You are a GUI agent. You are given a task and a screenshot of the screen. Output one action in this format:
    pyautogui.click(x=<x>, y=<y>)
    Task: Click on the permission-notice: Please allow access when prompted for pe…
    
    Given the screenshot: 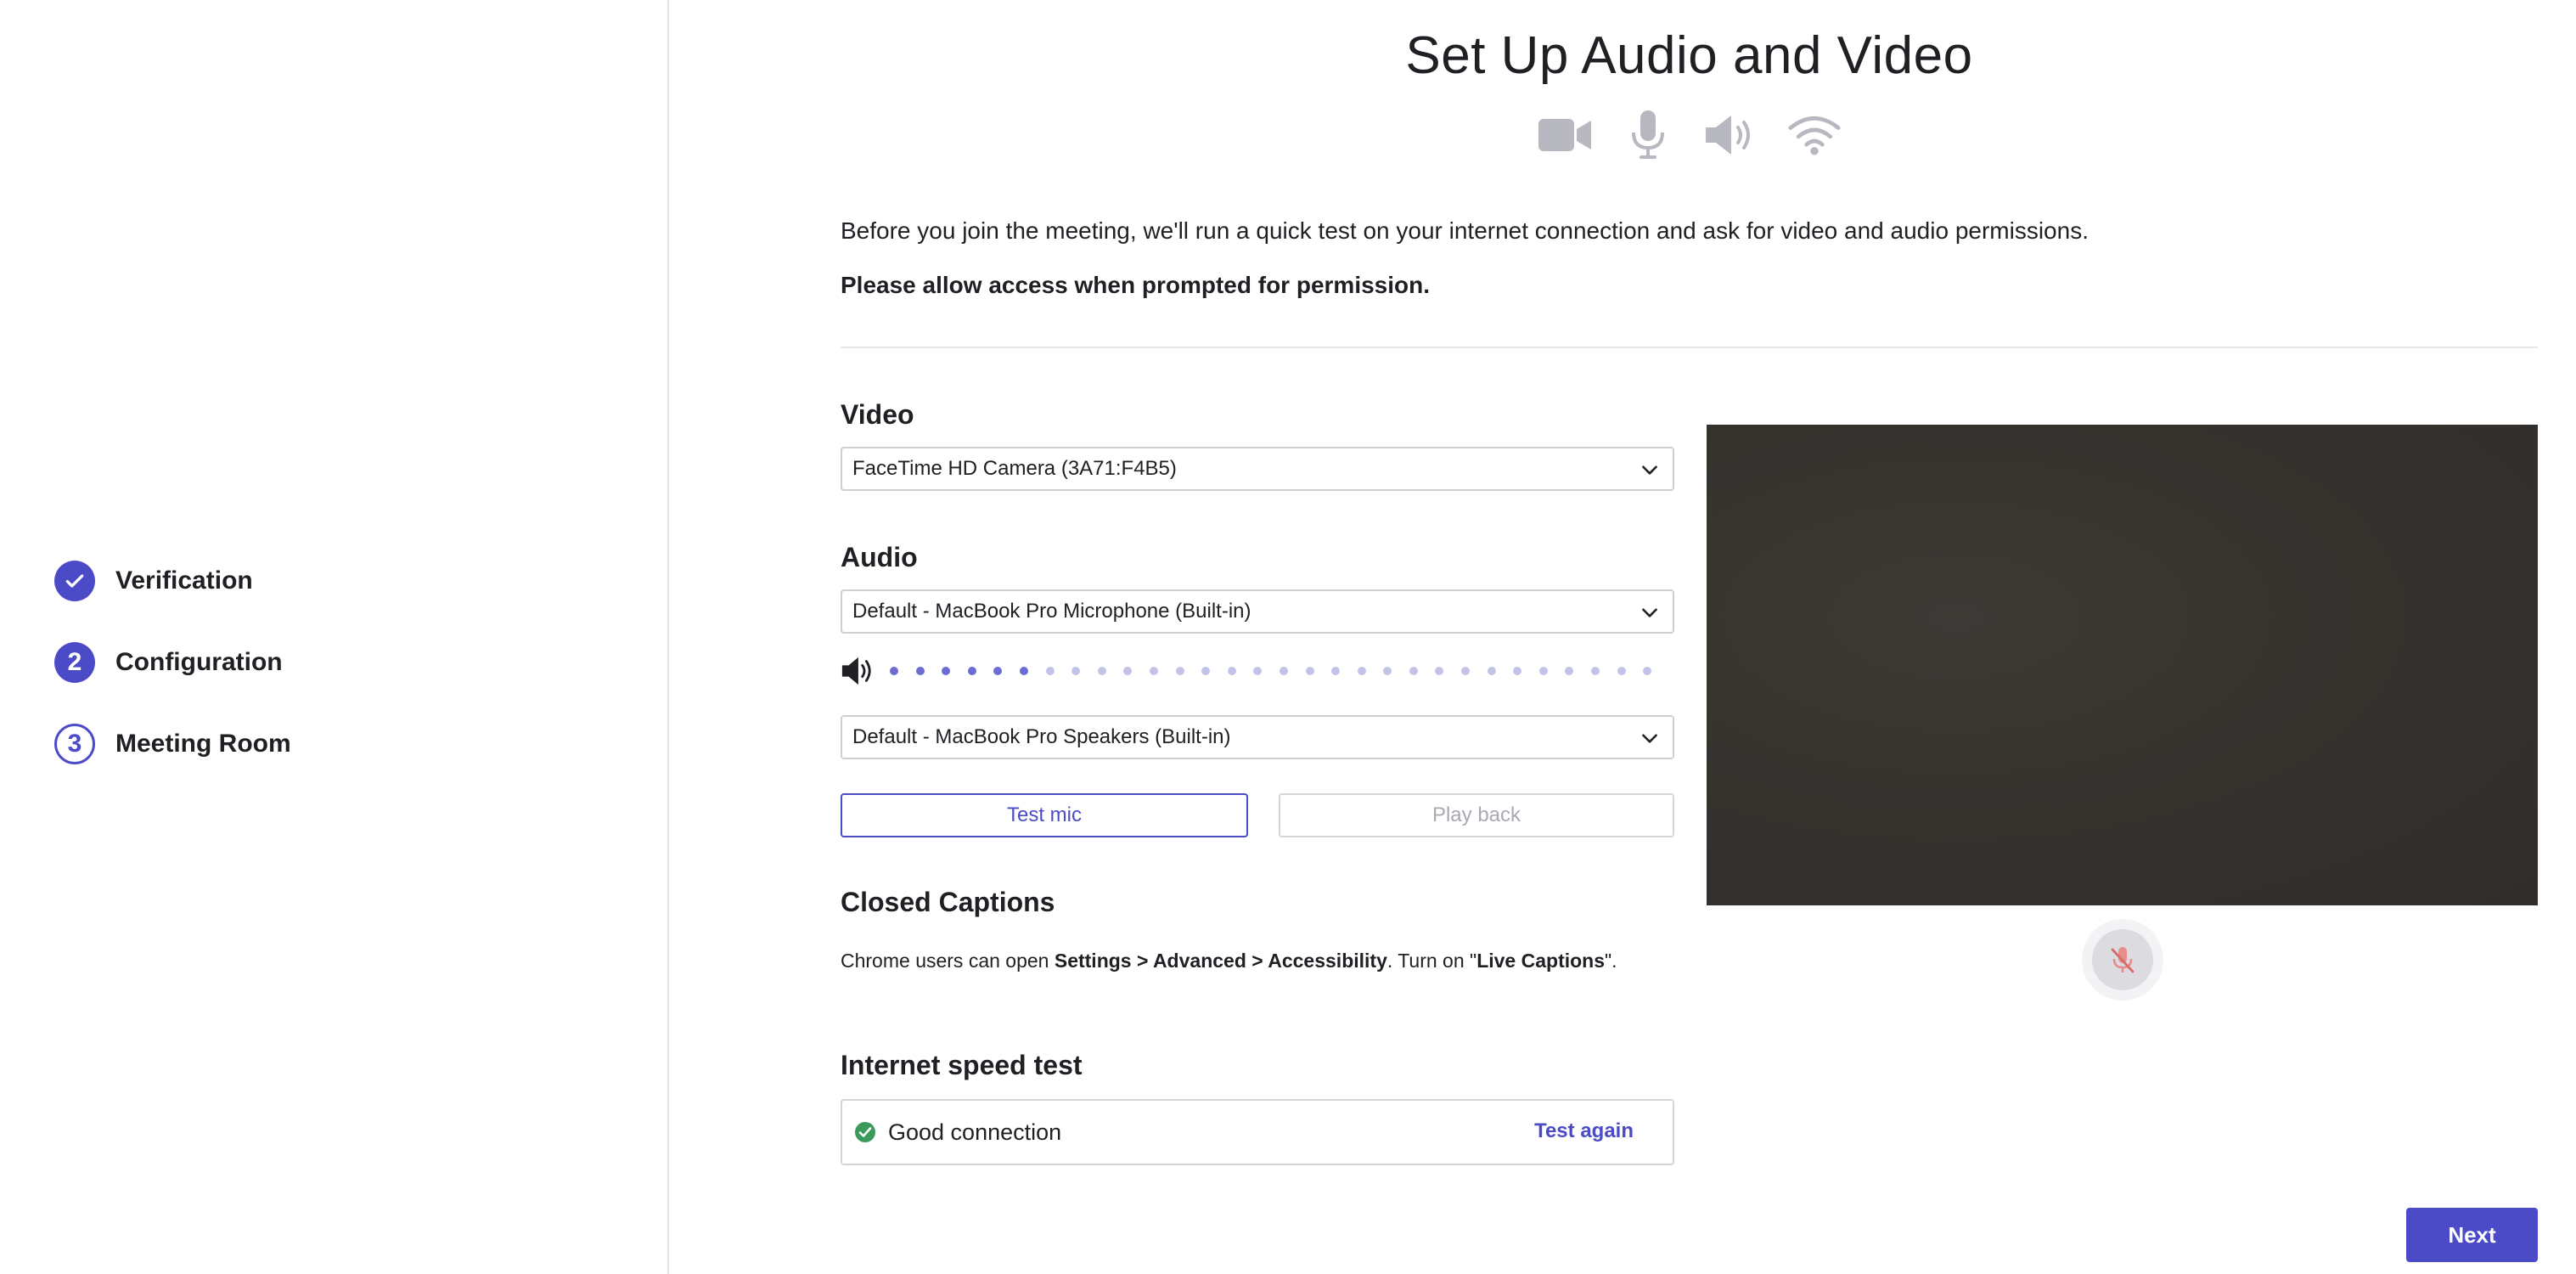 What is the action you would take?
    pyautogui.click(x=1136, y=285)
    